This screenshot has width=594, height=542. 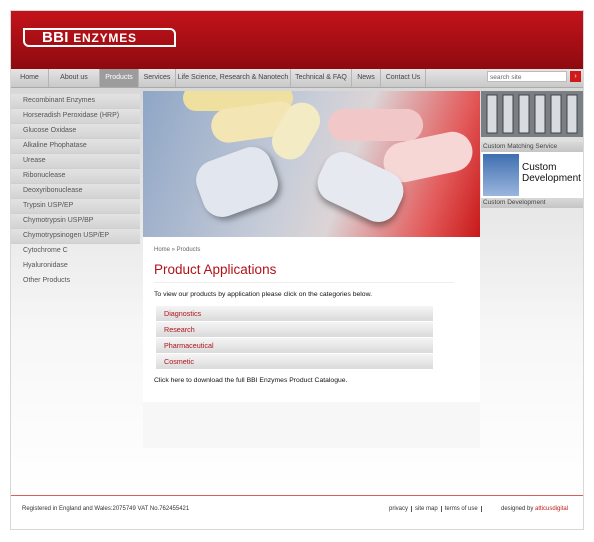 What do you see at coordinates (75, 176) in the screenshot?
I see `sidebar-item-ribonuclease: Ribonuclease` at bounding box center [75, 176].